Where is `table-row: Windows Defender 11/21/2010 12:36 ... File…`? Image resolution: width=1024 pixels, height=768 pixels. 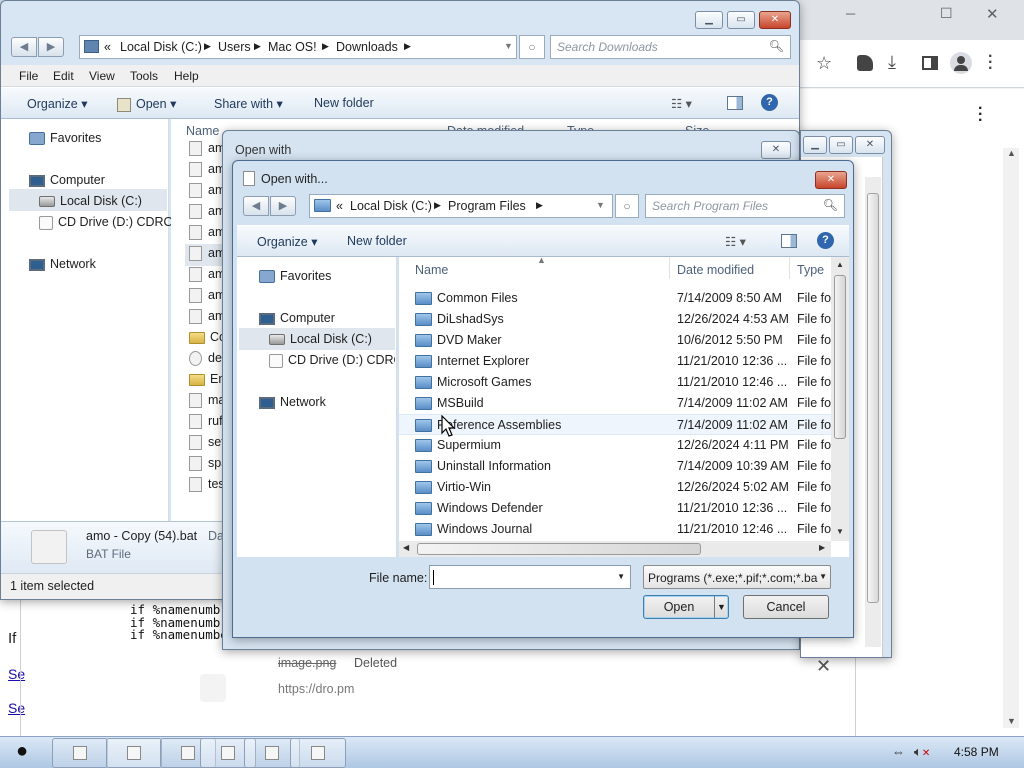 table-row: Windows Defender 11/21/2010 12:36 ... File… is located at coordinates (615, 508).